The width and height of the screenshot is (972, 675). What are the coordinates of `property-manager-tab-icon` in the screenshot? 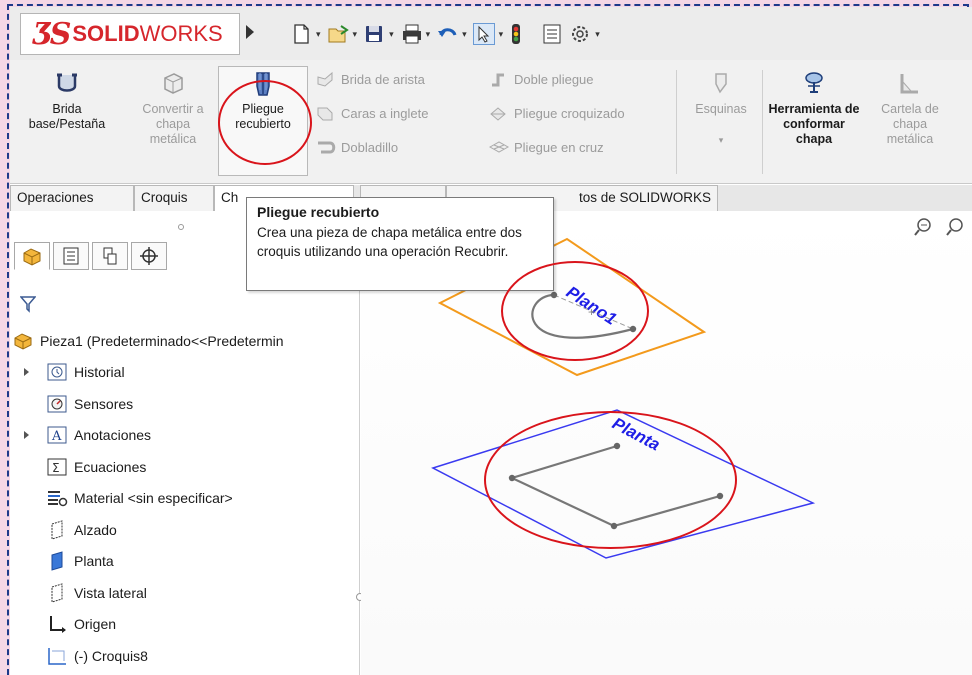 It's located at (71, 256).